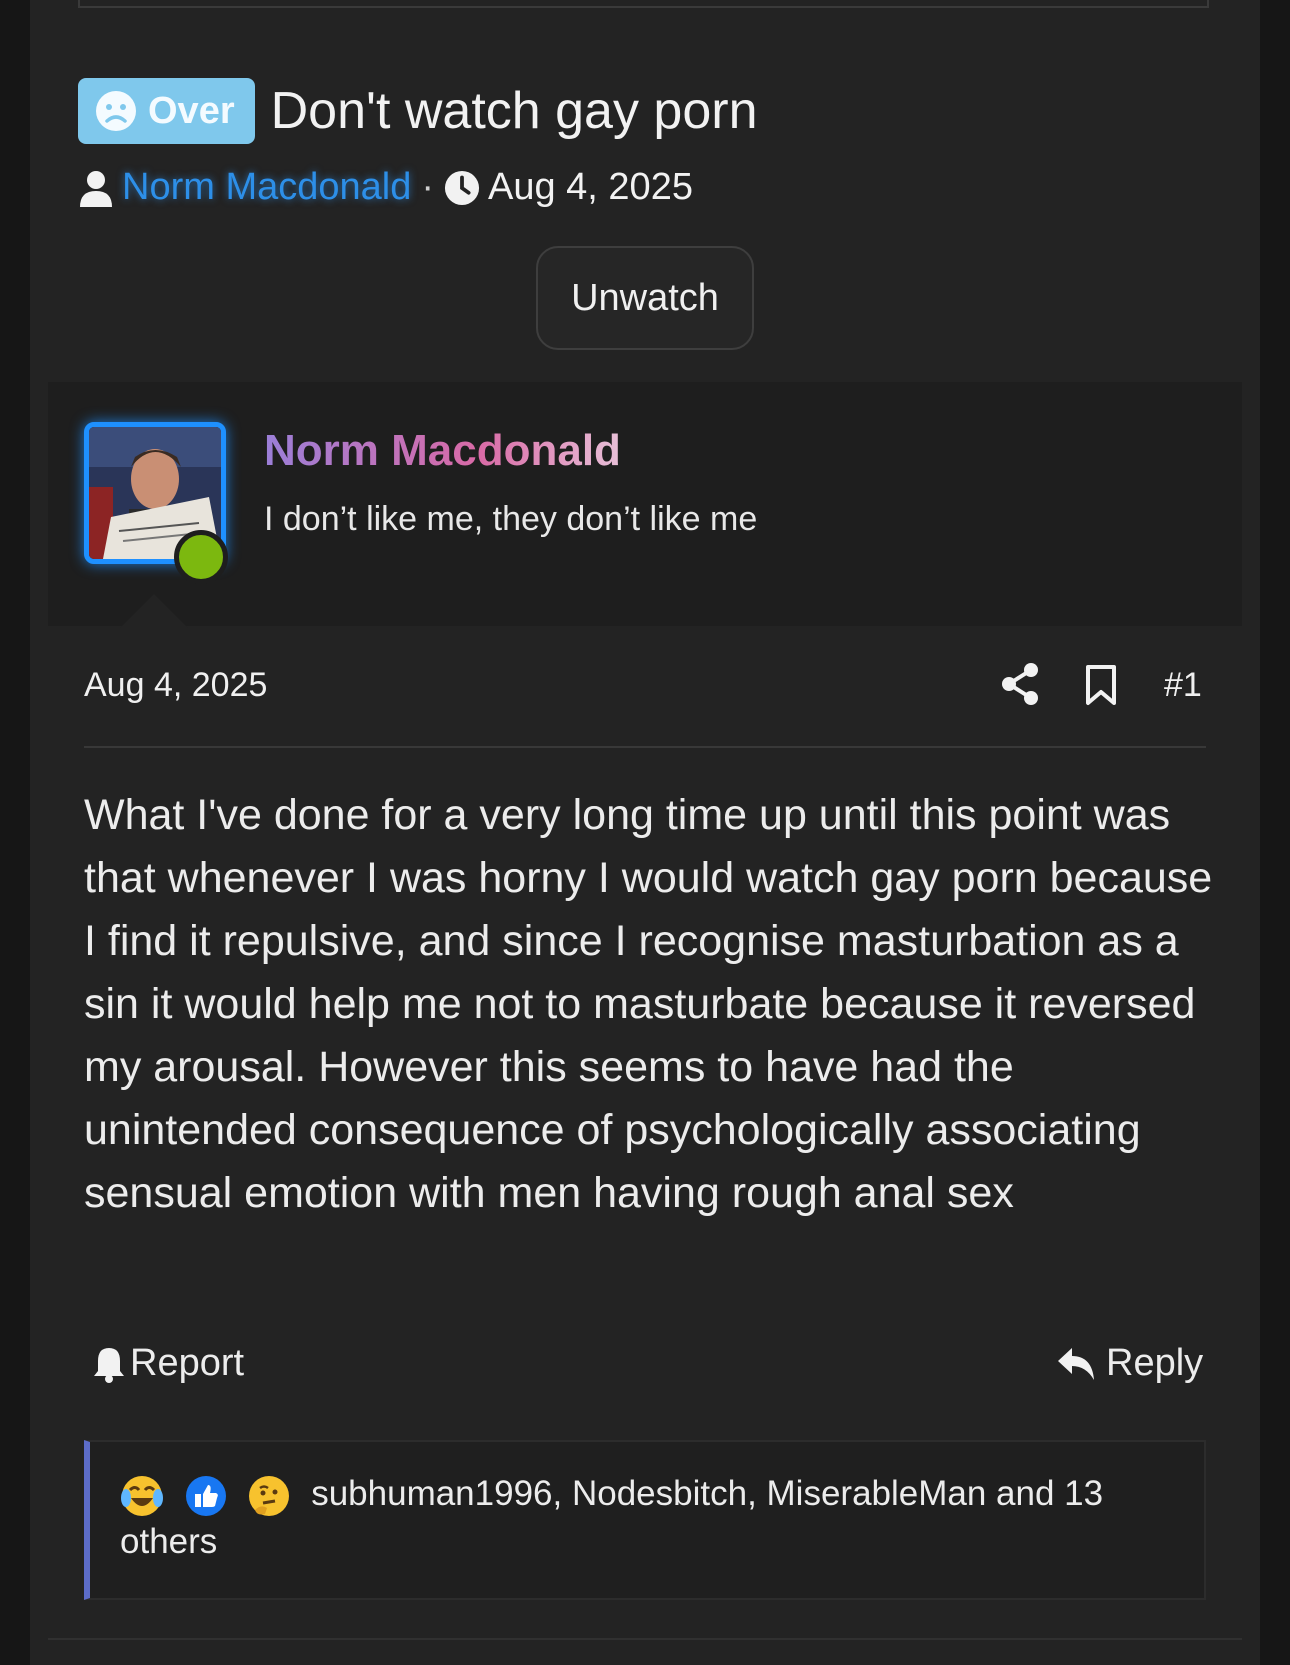 Image resolution: width=1290 pixels, height=1665 pixels. What do you see at coordinates (175, 685) in the screenshot?
I see `post-date: Aug 4, 2025` at bounding box center [175, 685].